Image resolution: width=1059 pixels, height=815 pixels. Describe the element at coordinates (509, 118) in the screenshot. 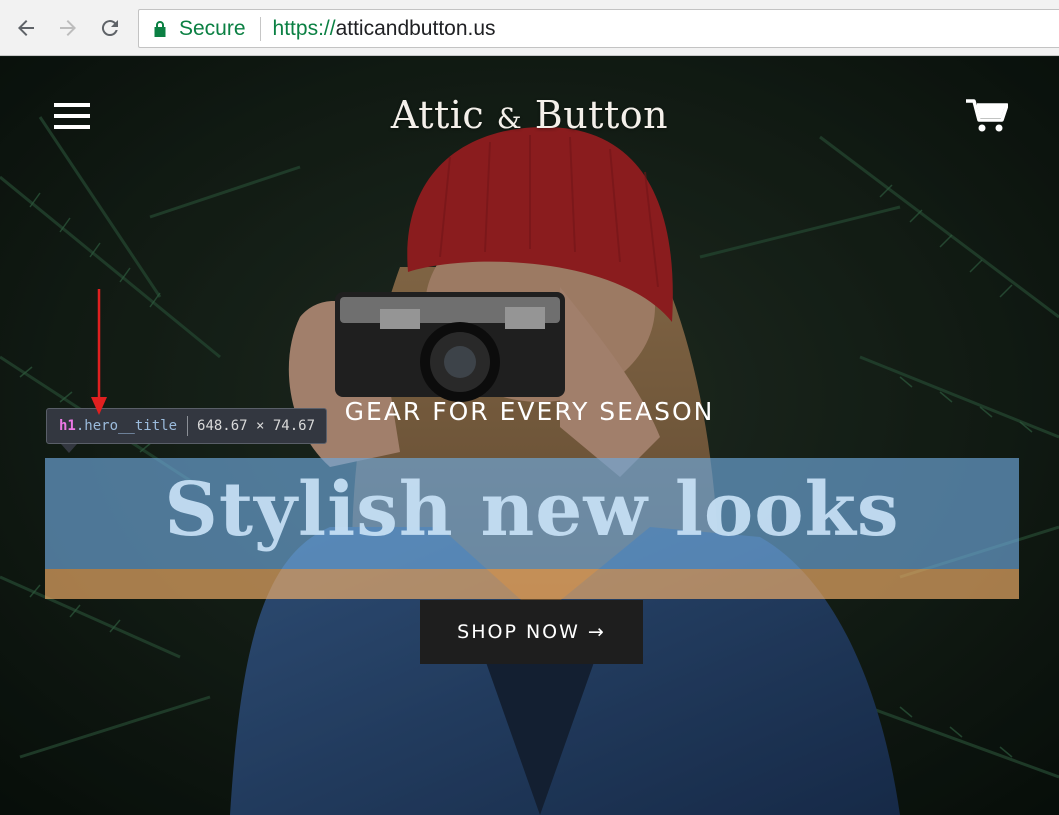

I see `logo-ampersand: &` at that location.